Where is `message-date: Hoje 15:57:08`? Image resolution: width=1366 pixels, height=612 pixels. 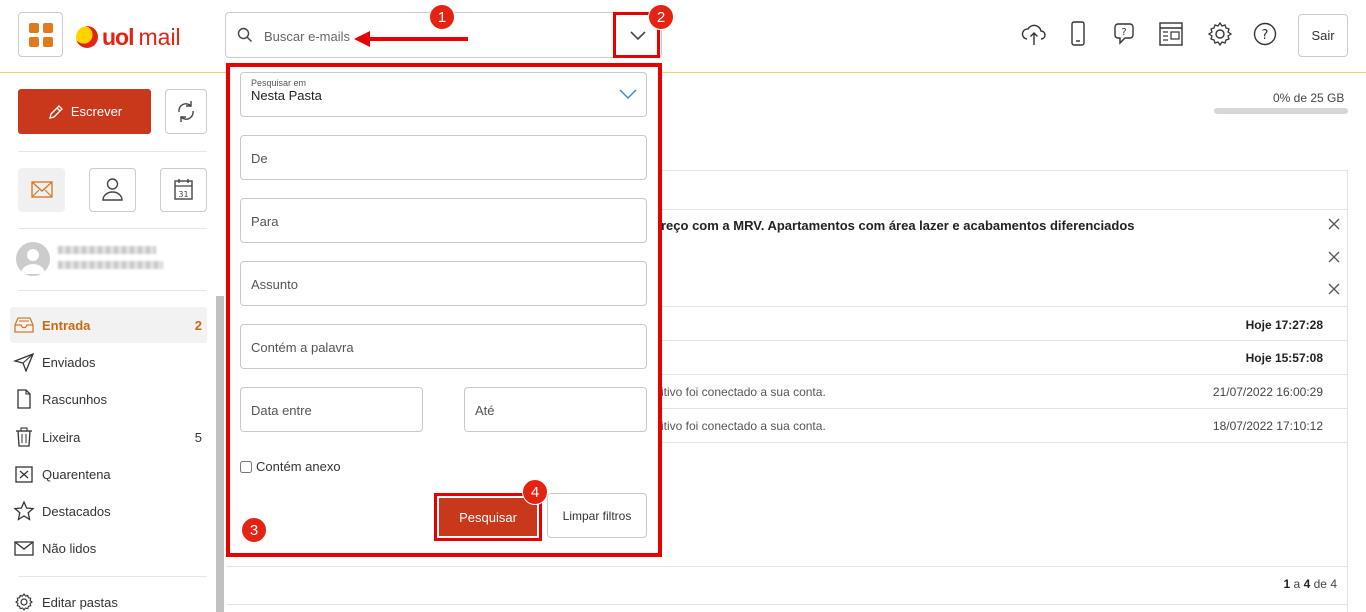
message-date: Hoje 15:57:08 is located at coordinates (1284, 358).